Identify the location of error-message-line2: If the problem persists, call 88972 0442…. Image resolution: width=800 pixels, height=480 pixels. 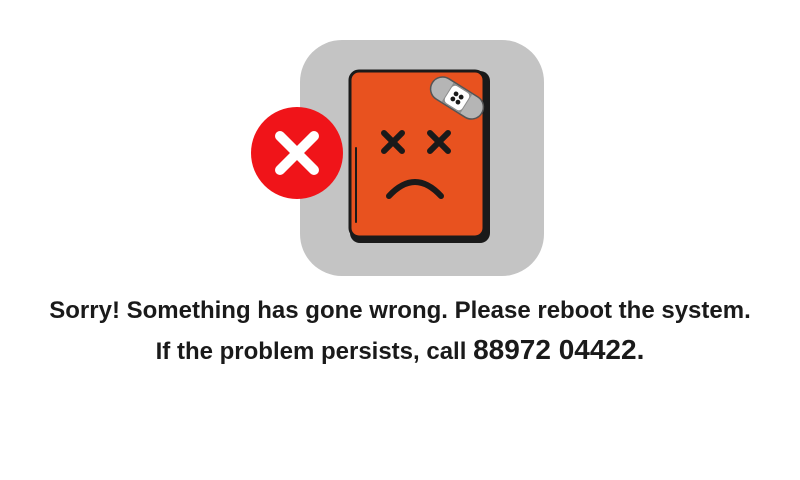
(400, 351).